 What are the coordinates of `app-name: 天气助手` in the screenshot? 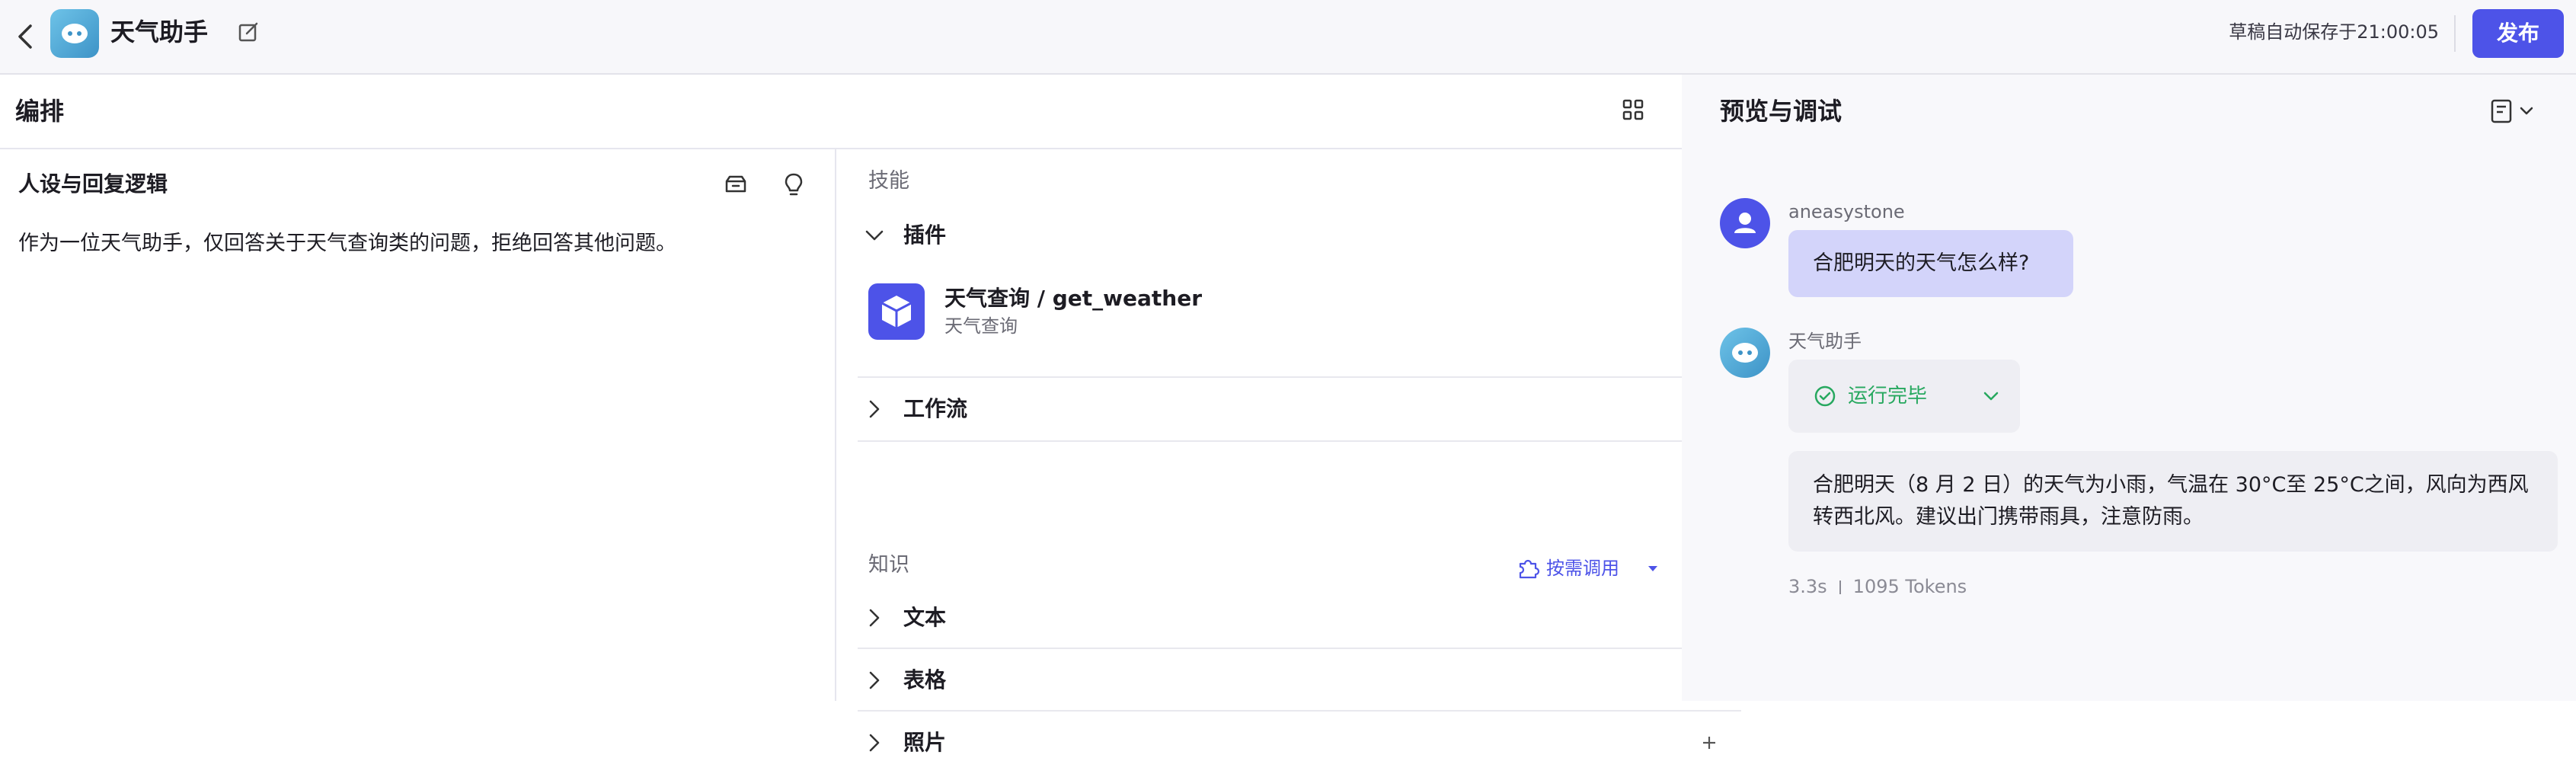 It's located at (159, 32).